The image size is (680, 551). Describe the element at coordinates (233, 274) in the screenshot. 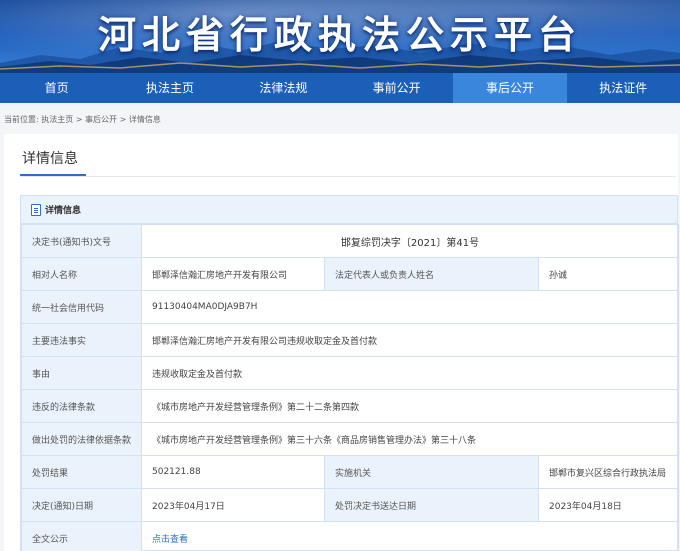

I see `party-value: 邯郸泽信瀚汇房地产开发有限公司` at that location.